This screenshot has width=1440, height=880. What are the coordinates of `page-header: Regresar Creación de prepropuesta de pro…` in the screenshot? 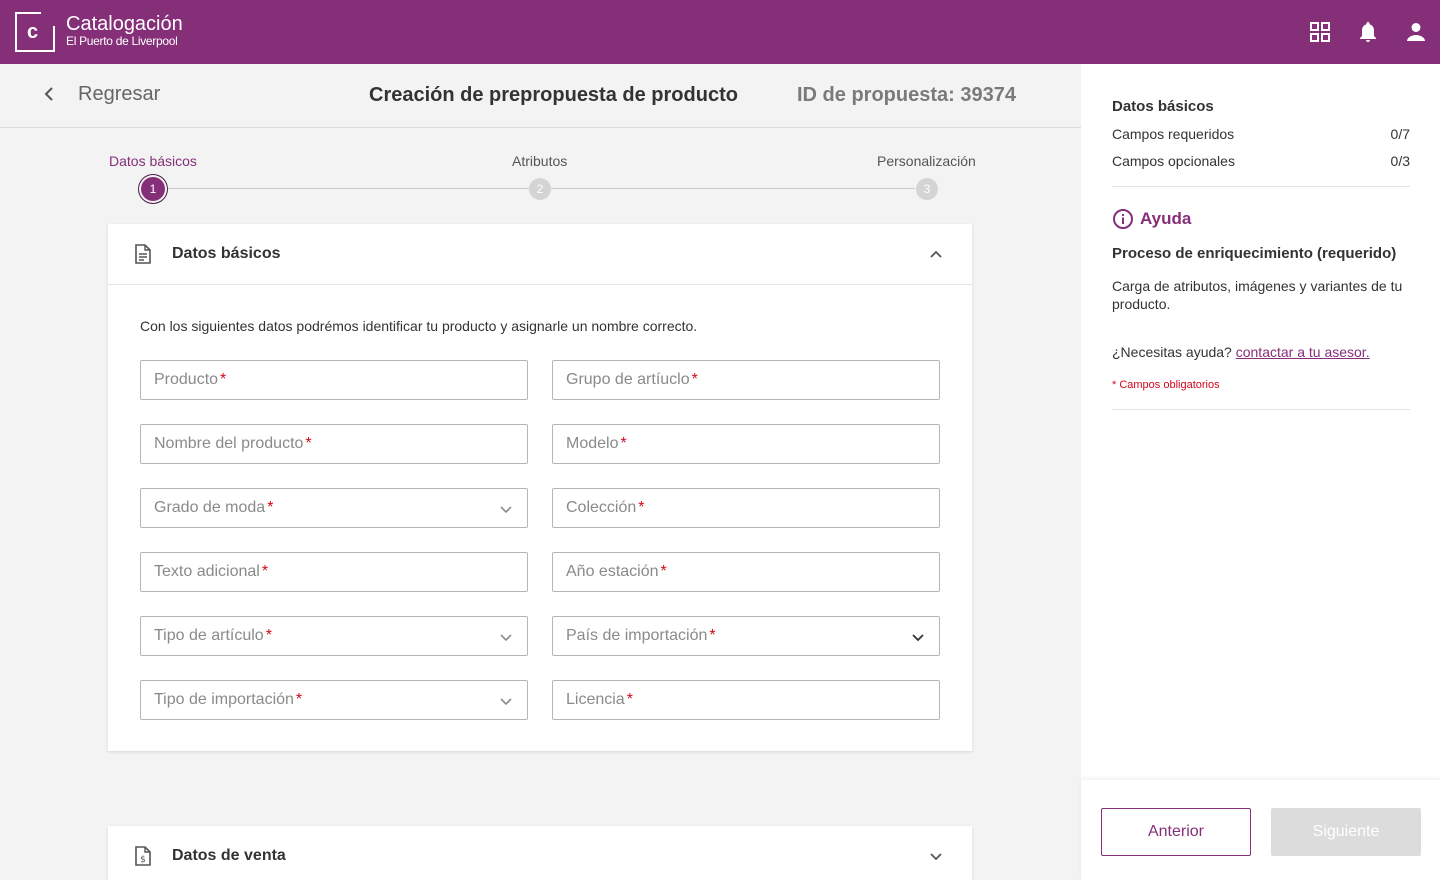 It's located at (540, 96).